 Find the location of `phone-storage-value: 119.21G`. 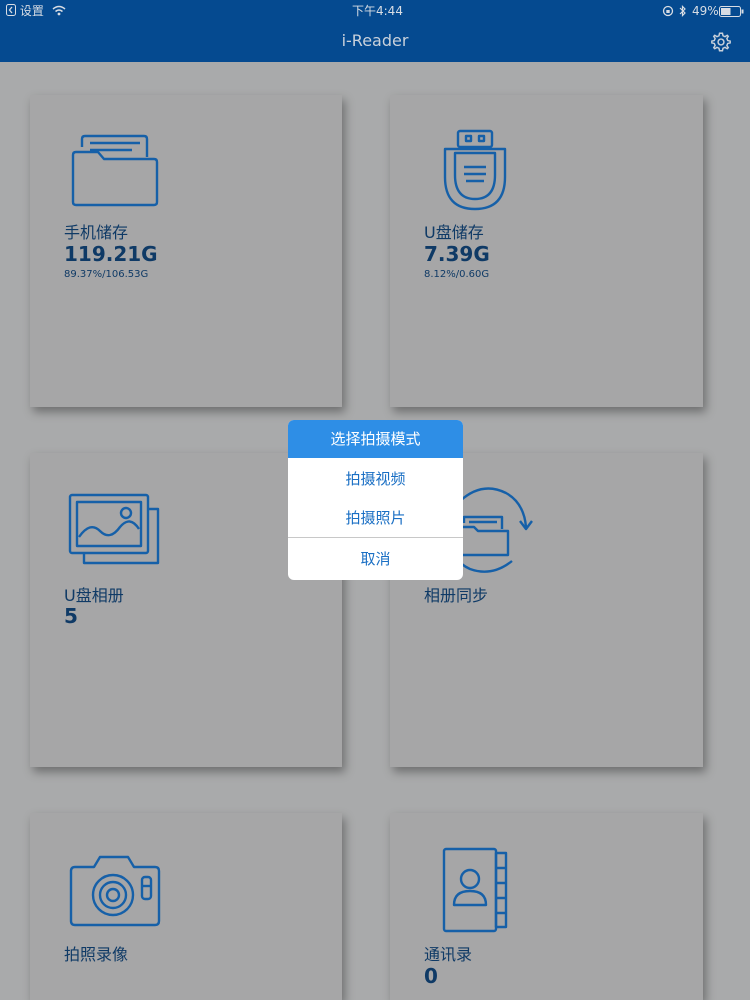

phone-storage-value: 119.21G is located at coordinates (111, 254).